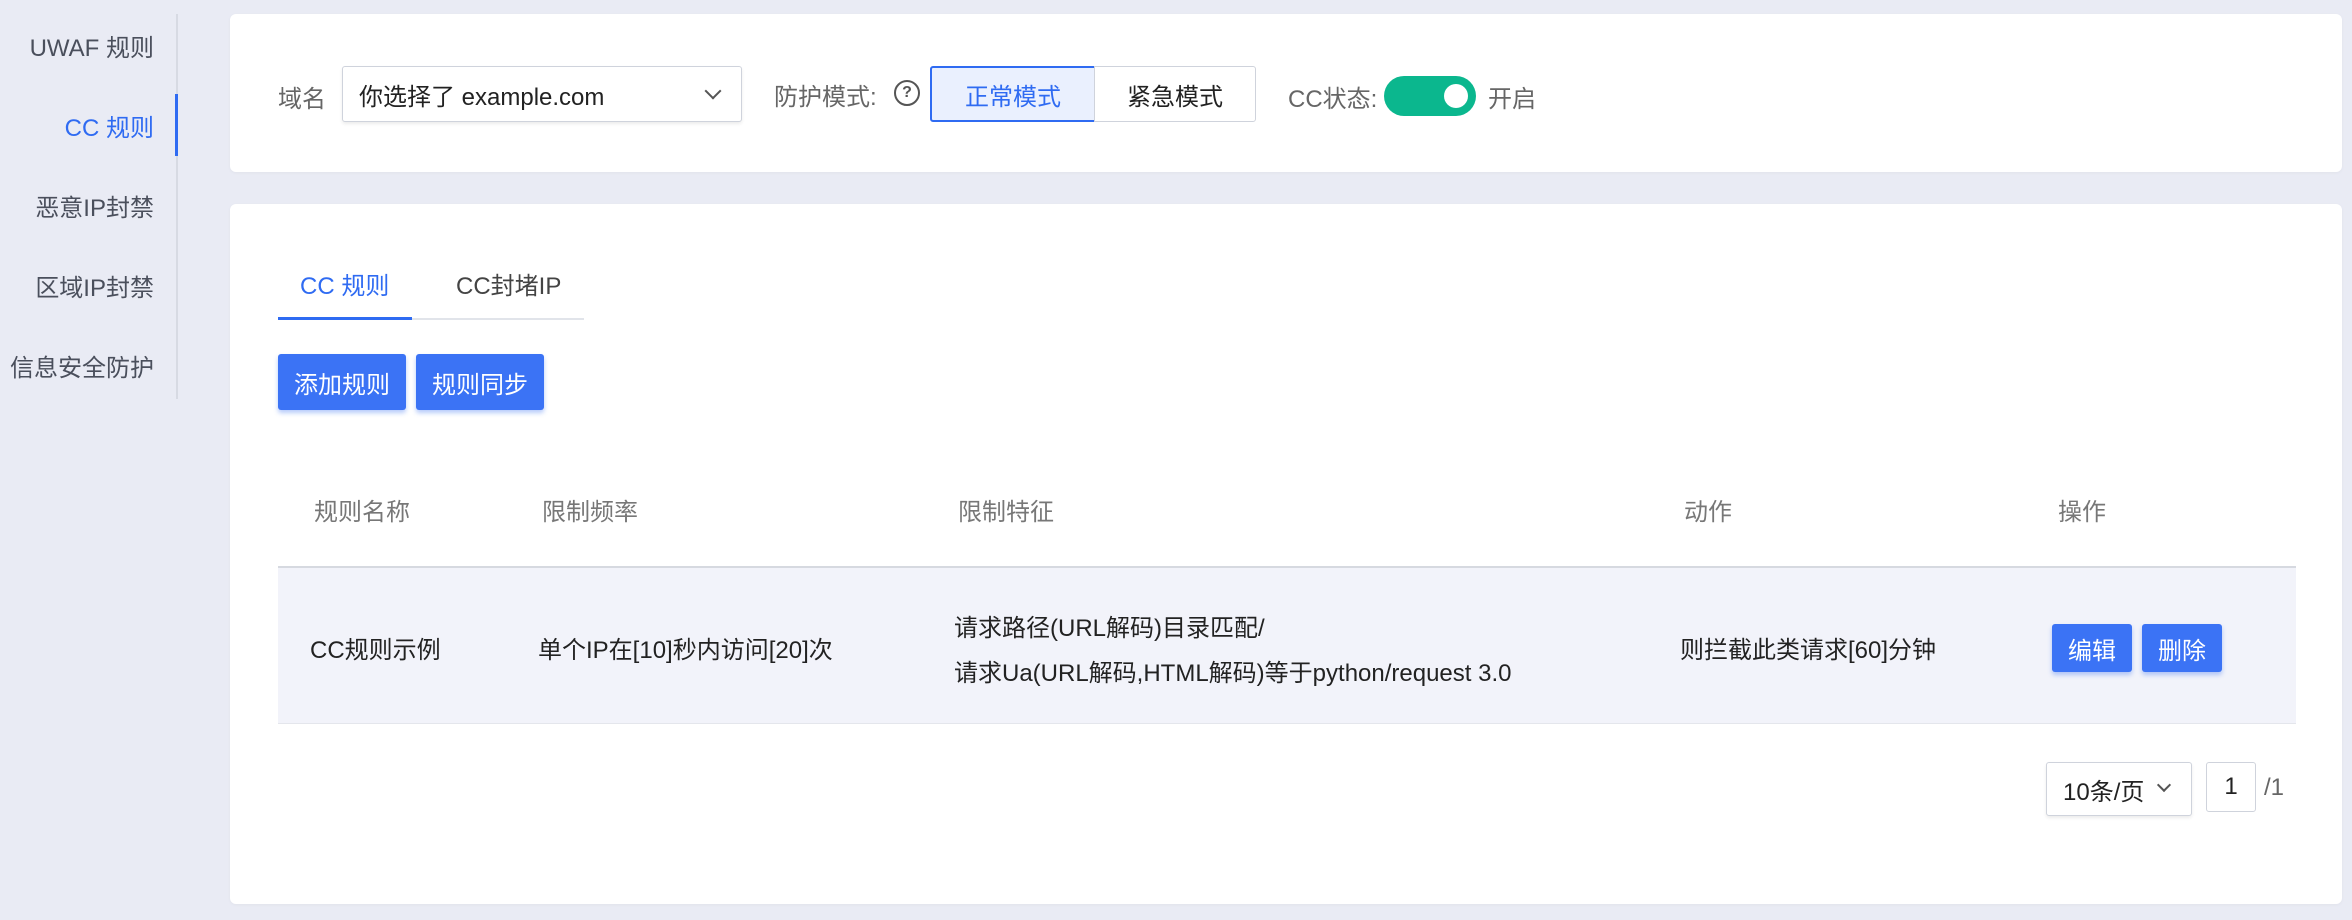 This screenshot has height=920, width=2352. Describe the element at coordinates (94, 208) in the screenshot. I see `sidebar-item-label: 恶意IP封禁` at that location.